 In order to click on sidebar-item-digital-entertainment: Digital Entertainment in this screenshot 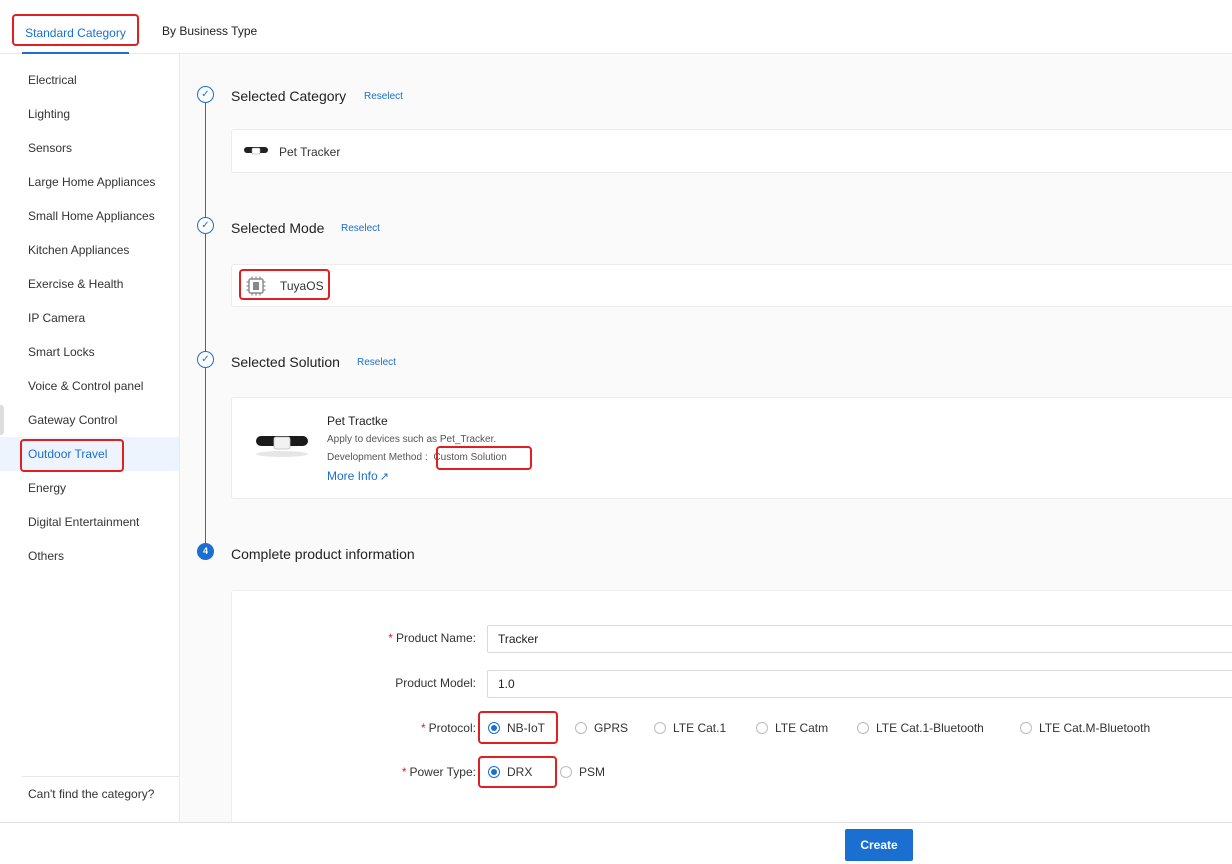, I will do `click(89, 522)`.